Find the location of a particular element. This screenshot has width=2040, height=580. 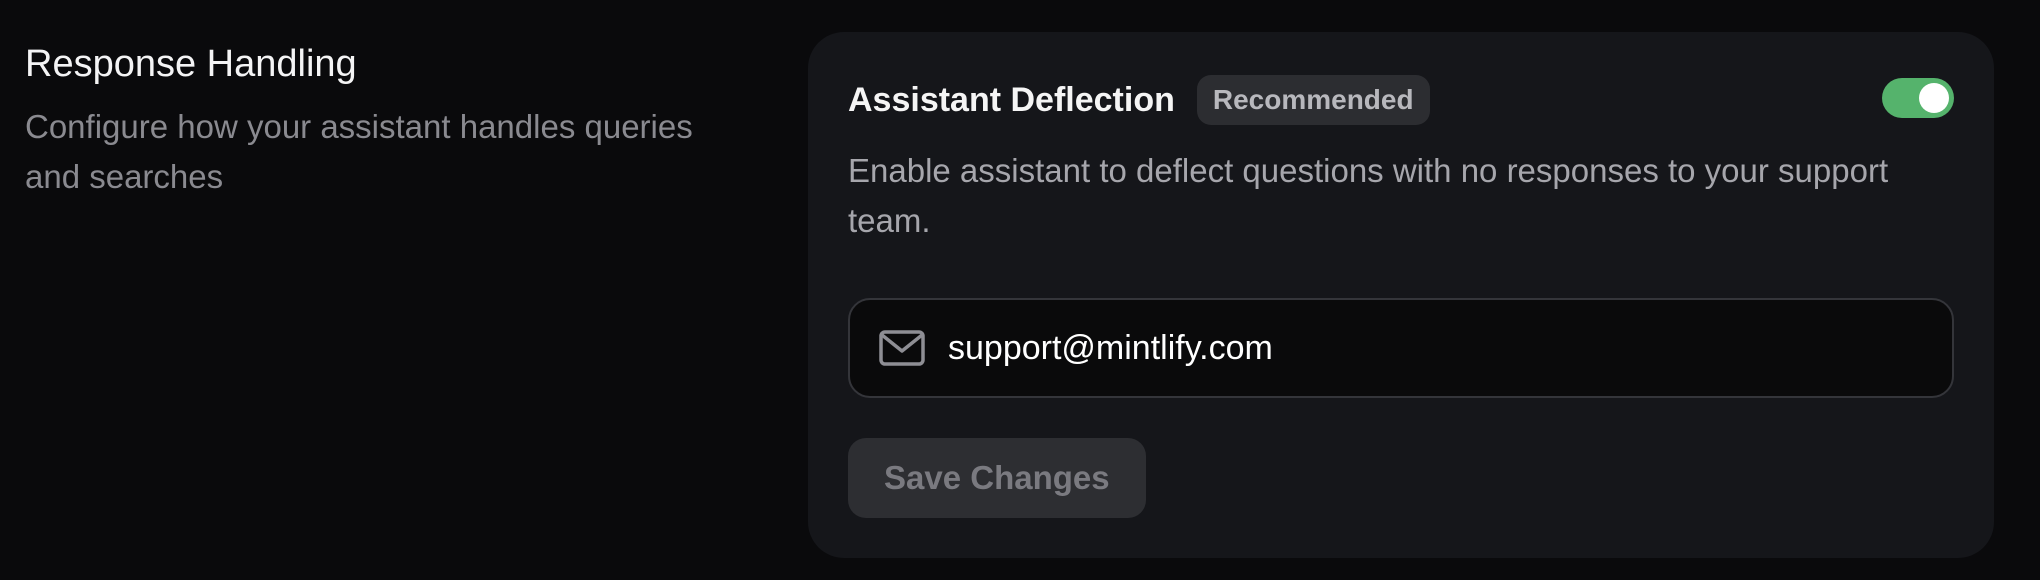

support-email-field is located at coordinates (1401, 348).